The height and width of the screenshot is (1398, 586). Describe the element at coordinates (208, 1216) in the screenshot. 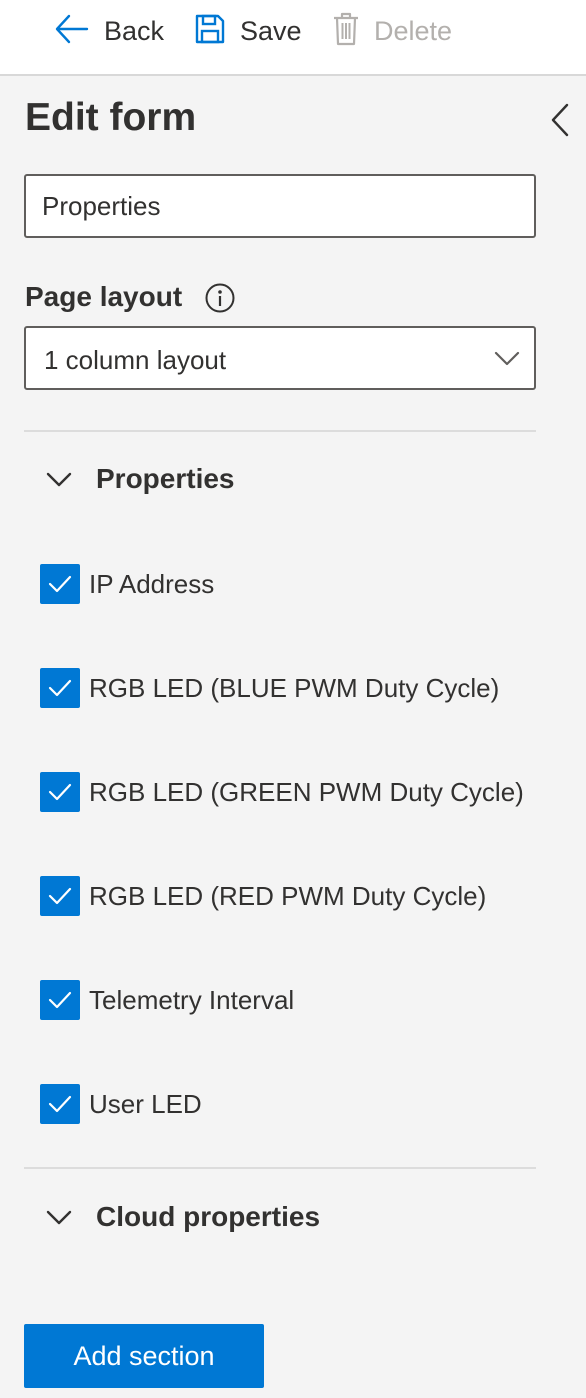

I see `section-title: Cloud properties` at that location.